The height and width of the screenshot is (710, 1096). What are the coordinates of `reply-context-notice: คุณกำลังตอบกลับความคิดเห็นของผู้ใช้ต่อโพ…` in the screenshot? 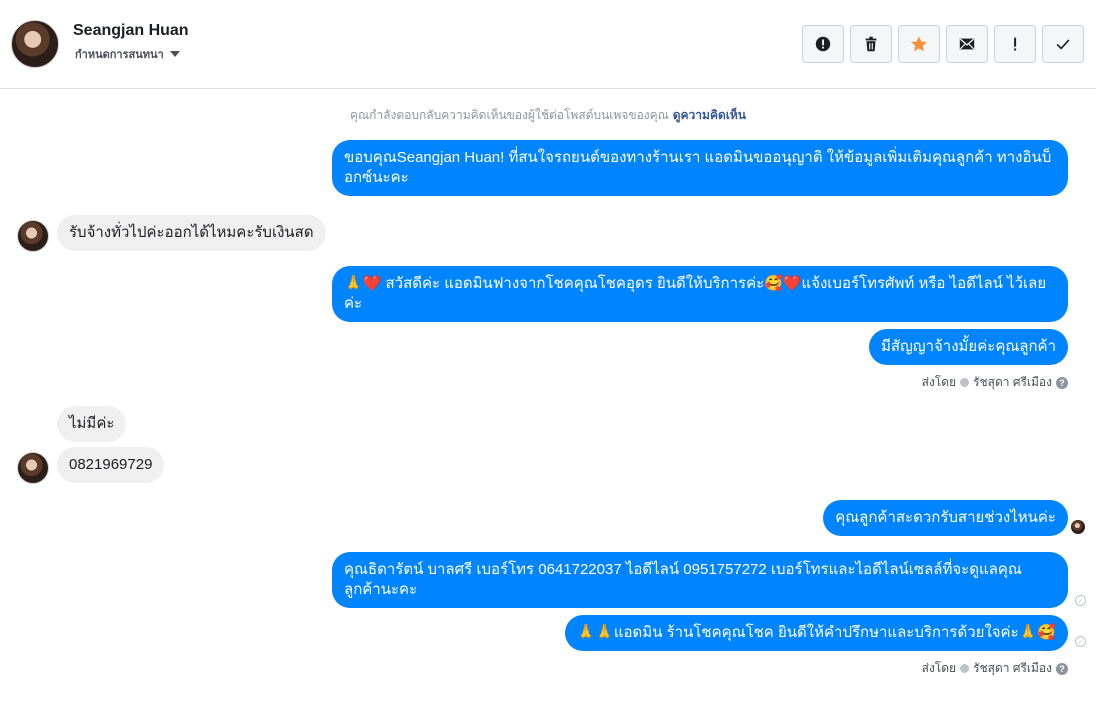 It's located at (548, 115).